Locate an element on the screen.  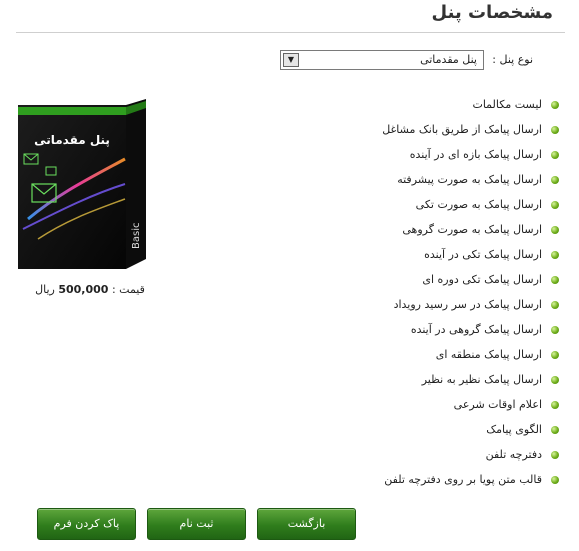
feature-item: ارسال پیامک به صورت تکی is located at coordinates (470, 204).